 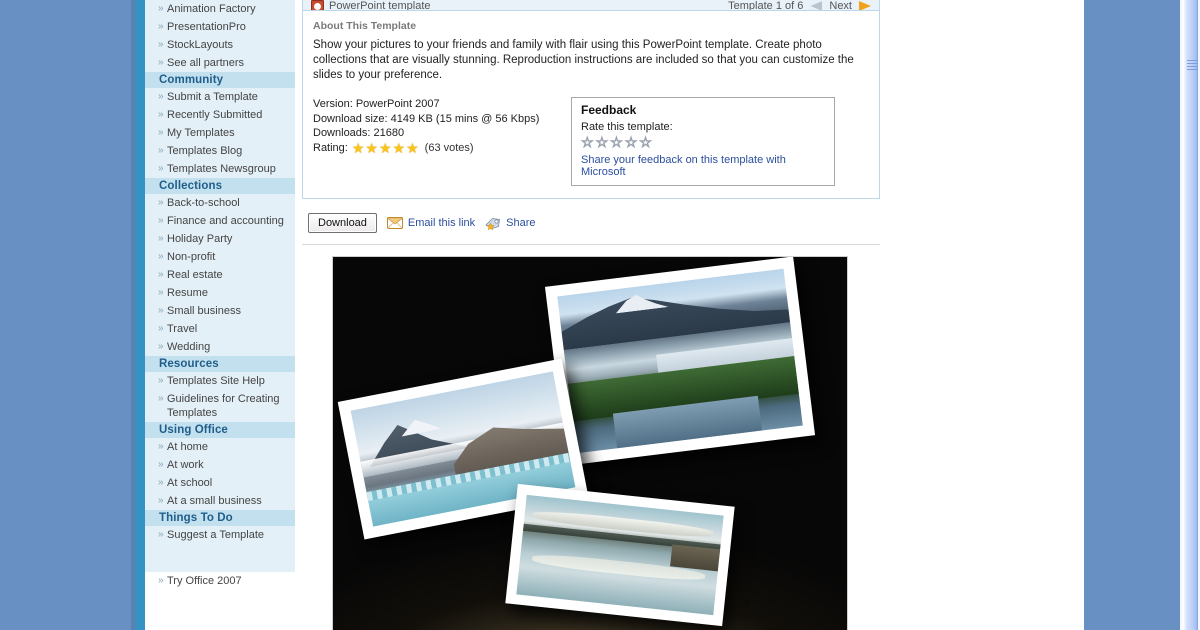 I want to click on email-this-link-action: Email this link, so click(x=430, y=223).